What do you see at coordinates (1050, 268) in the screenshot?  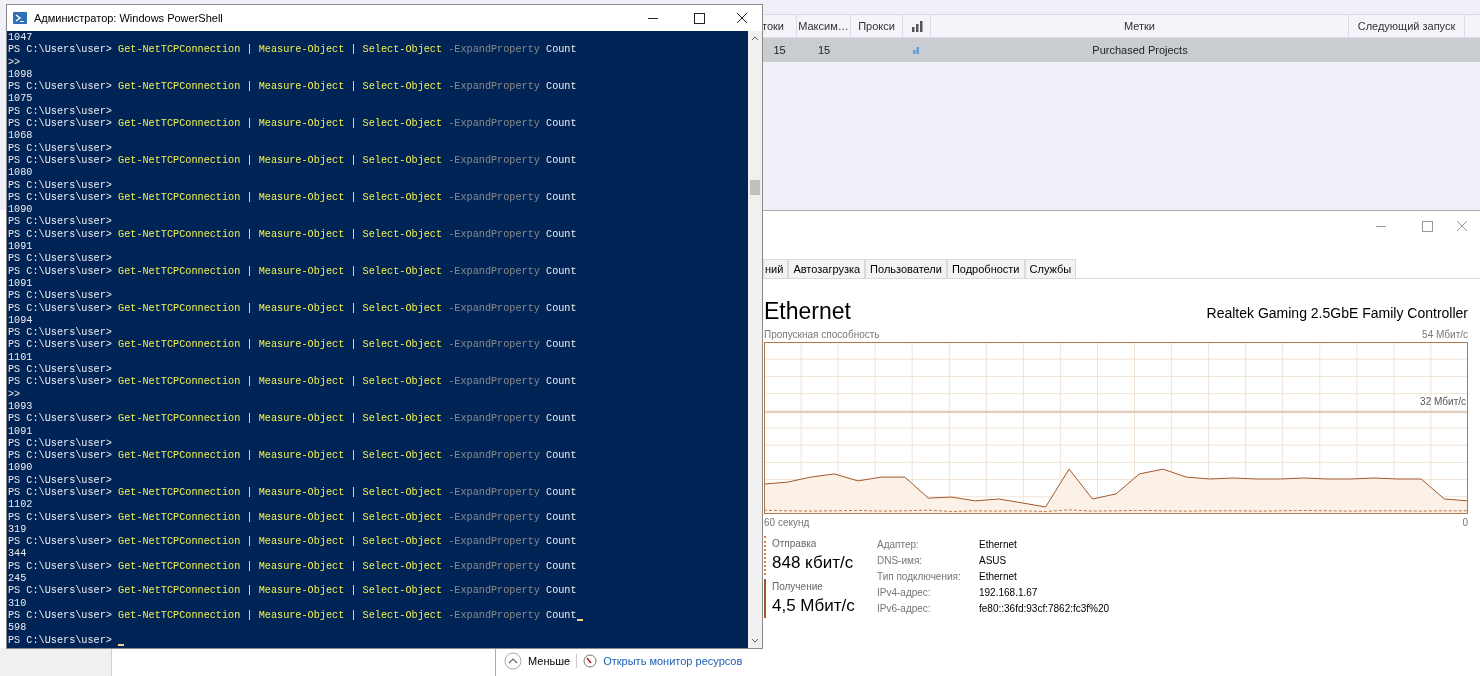 I see `tab: Службы` at bounding box center [1050, 268].